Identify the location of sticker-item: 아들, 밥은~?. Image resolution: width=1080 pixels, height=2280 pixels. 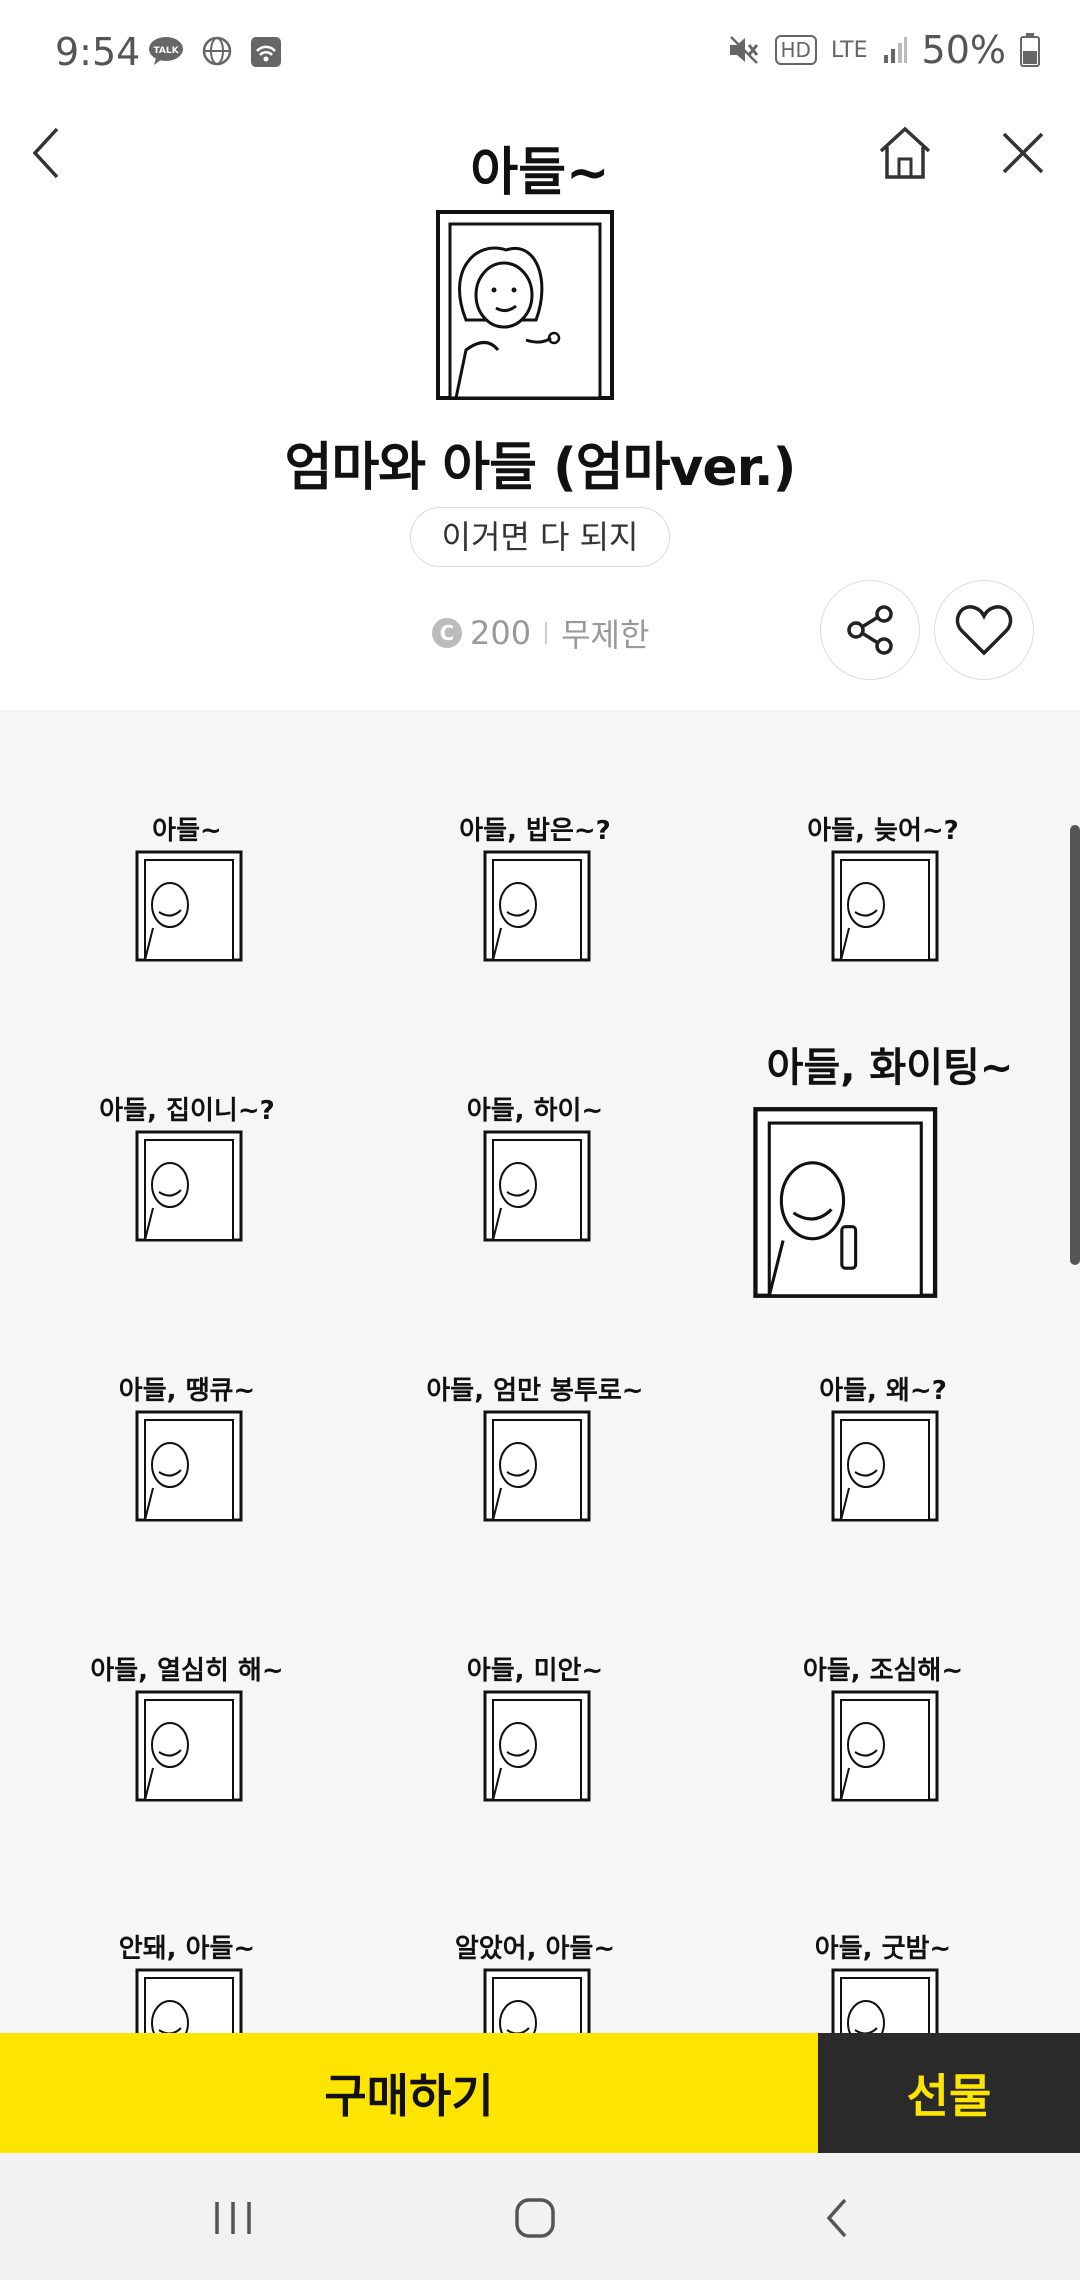
(535, 910).